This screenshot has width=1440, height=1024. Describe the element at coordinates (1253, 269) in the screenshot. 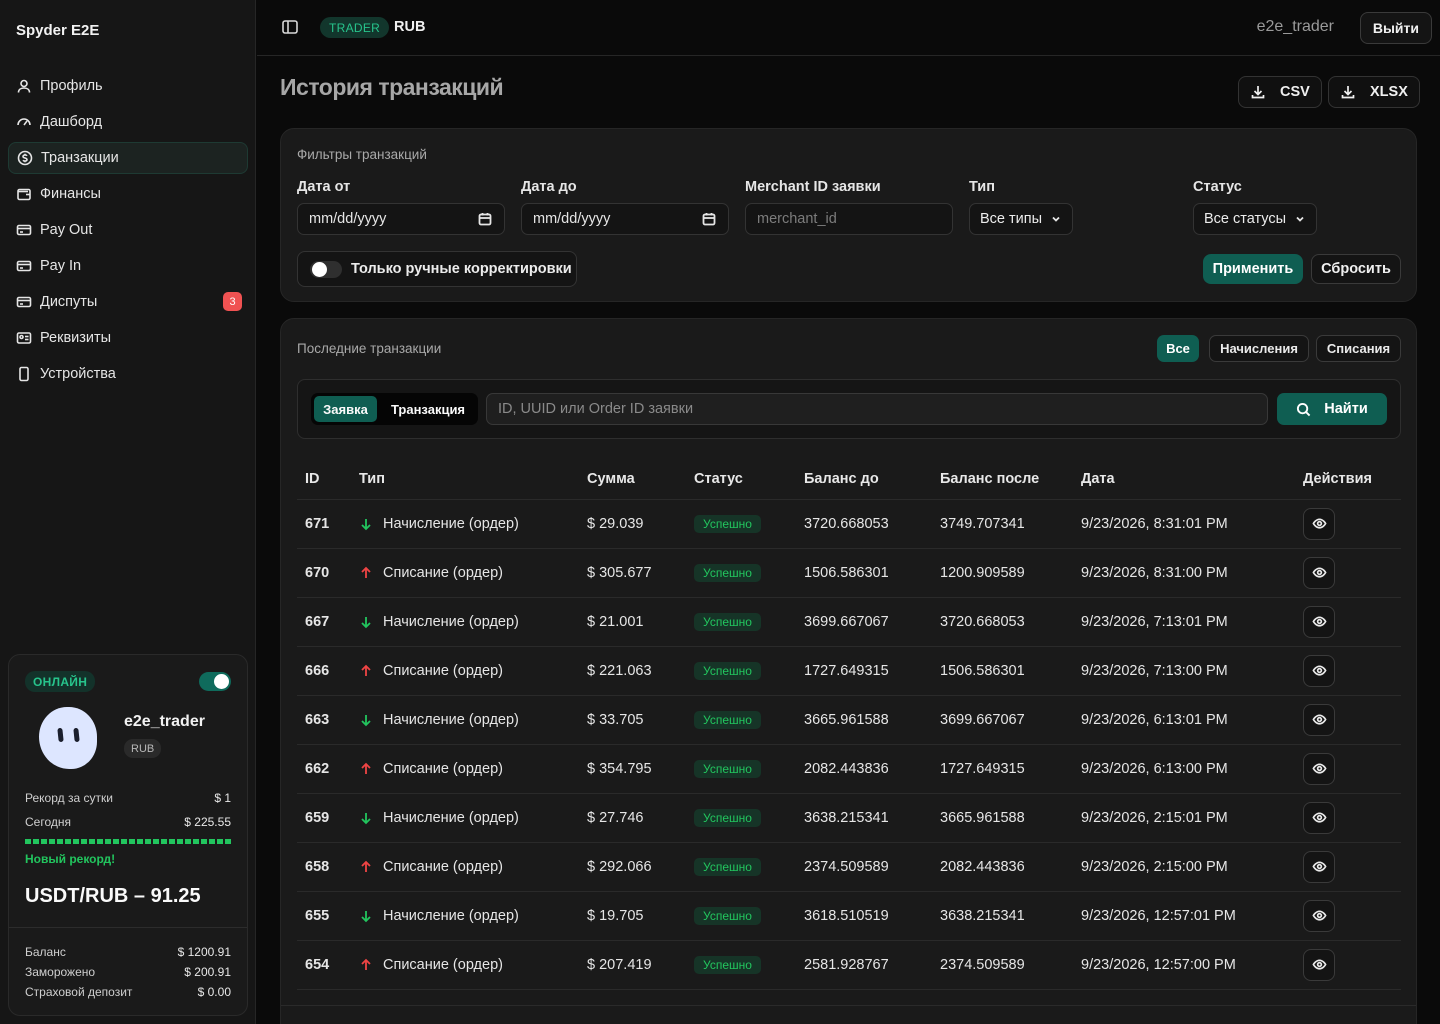

I see `apply-button: Применить` at that location.